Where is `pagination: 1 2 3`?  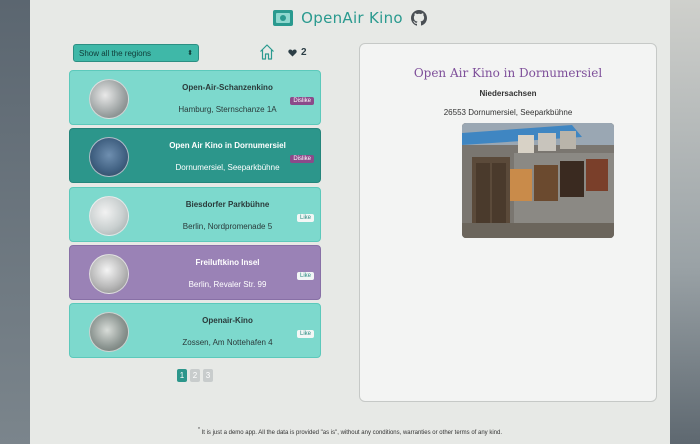 pagination: 1 2 3 is located at coordinates (195, 375).